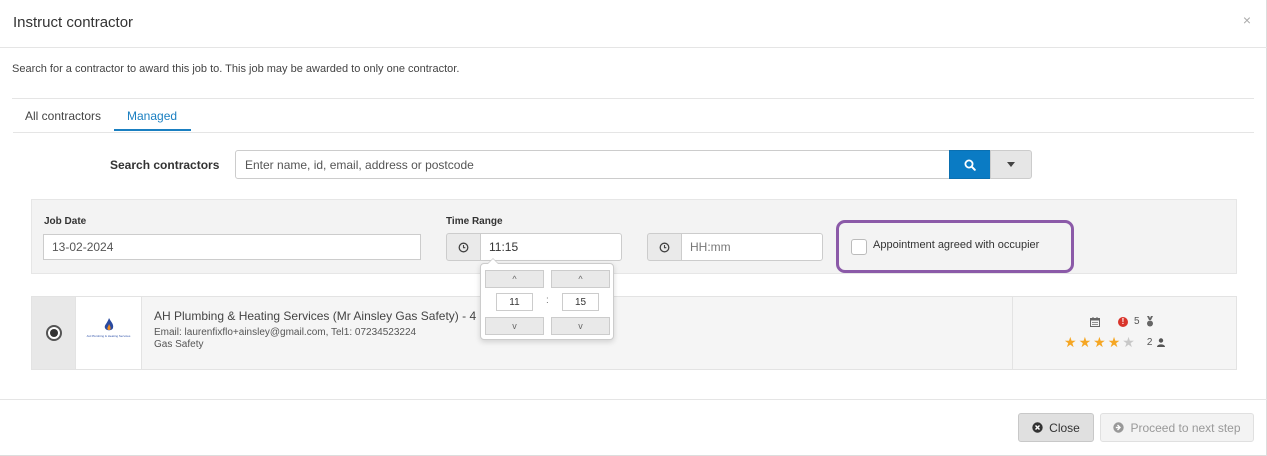 The image size is (1267, 456). I want to click on stats-row-icons: ! 5, so click(1122, 321).